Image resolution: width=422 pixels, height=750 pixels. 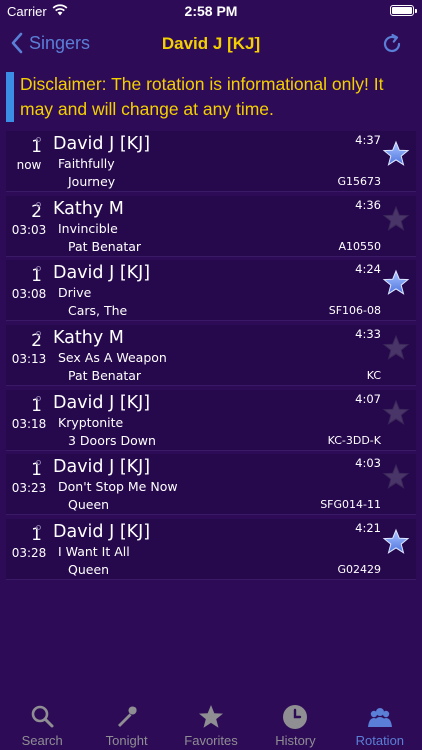 I want to click on navigation-bar: Singers David J [KJ], so click(x=211, y=46).